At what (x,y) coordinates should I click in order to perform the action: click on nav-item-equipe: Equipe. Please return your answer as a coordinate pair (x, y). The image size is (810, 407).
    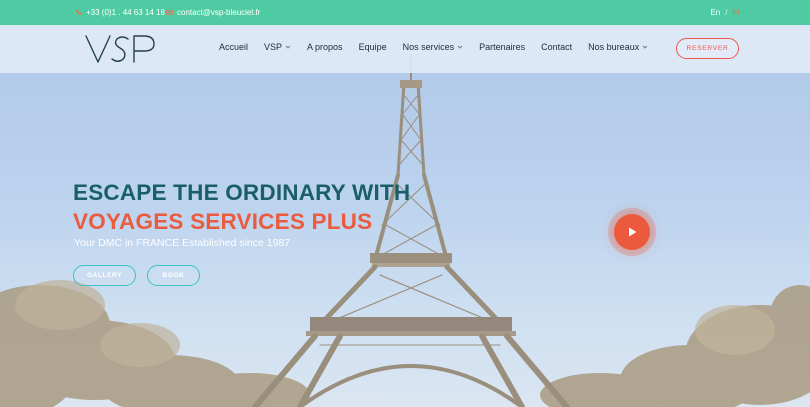
    Looking at the image, I should click on (373, 47).